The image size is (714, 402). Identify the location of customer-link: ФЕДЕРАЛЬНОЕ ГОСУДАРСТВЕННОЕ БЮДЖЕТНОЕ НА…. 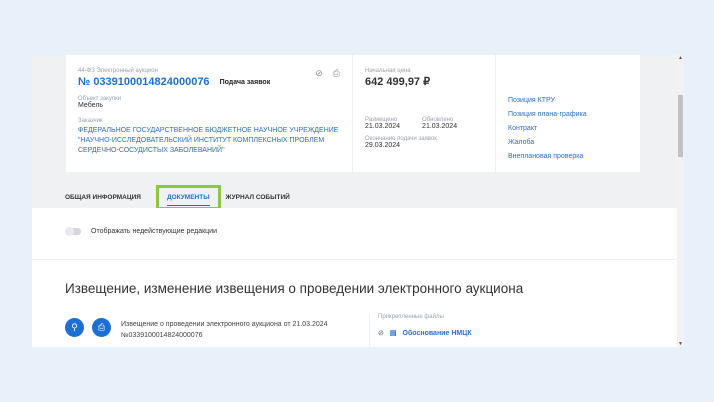
(209, 141).